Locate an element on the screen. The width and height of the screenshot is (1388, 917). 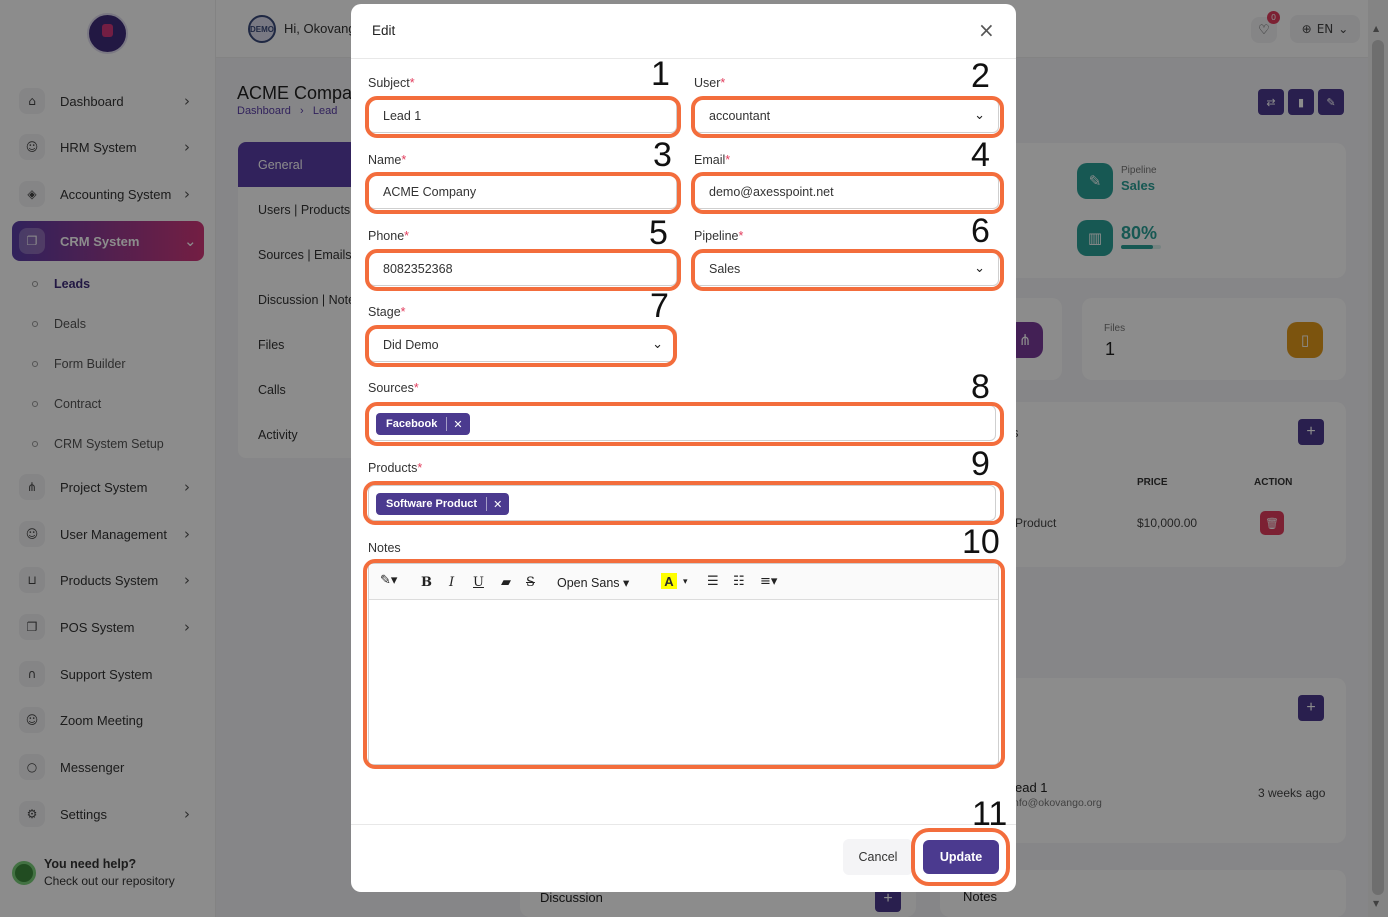
step-number: 7 is located at coordinates (659, 306).